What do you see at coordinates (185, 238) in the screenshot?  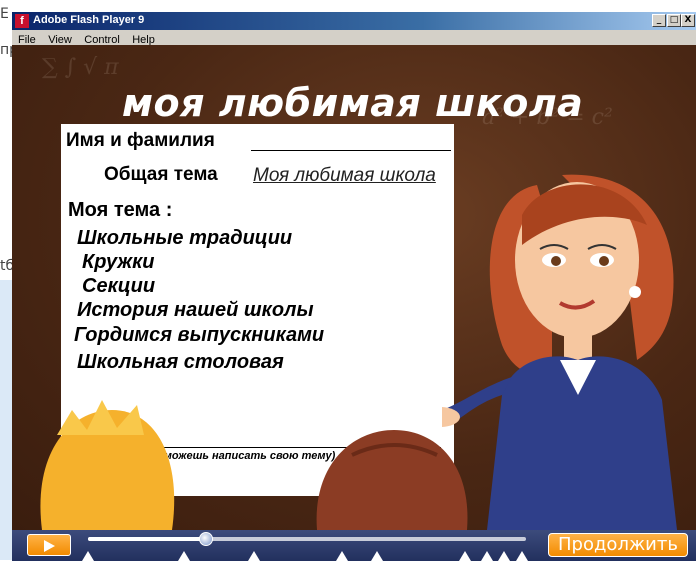 I see `topic-item: Школьные традиции` at bounding box center [185, 238].